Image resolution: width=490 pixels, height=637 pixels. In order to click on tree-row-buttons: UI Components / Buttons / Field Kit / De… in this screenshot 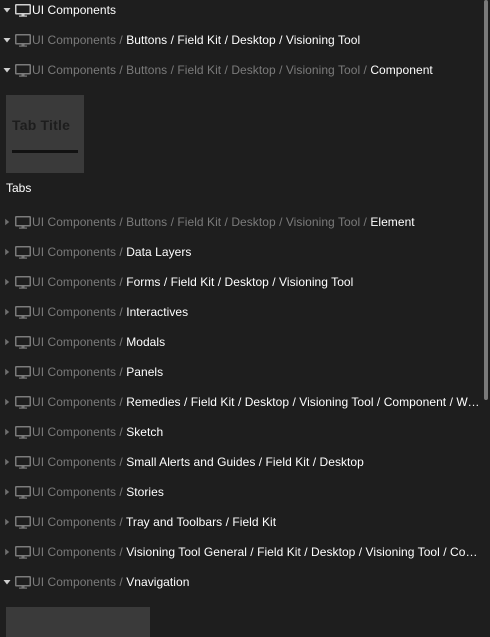, I will do `click(241, 40)`.